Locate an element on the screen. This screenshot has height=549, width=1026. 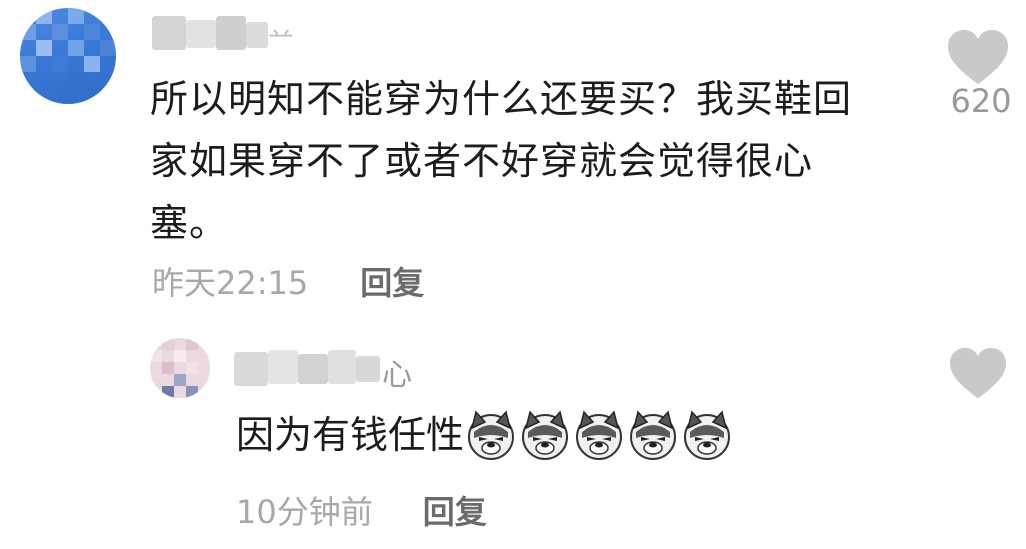
reply-meta: 10分钟前 回复 is located at coordinates (361, 510).